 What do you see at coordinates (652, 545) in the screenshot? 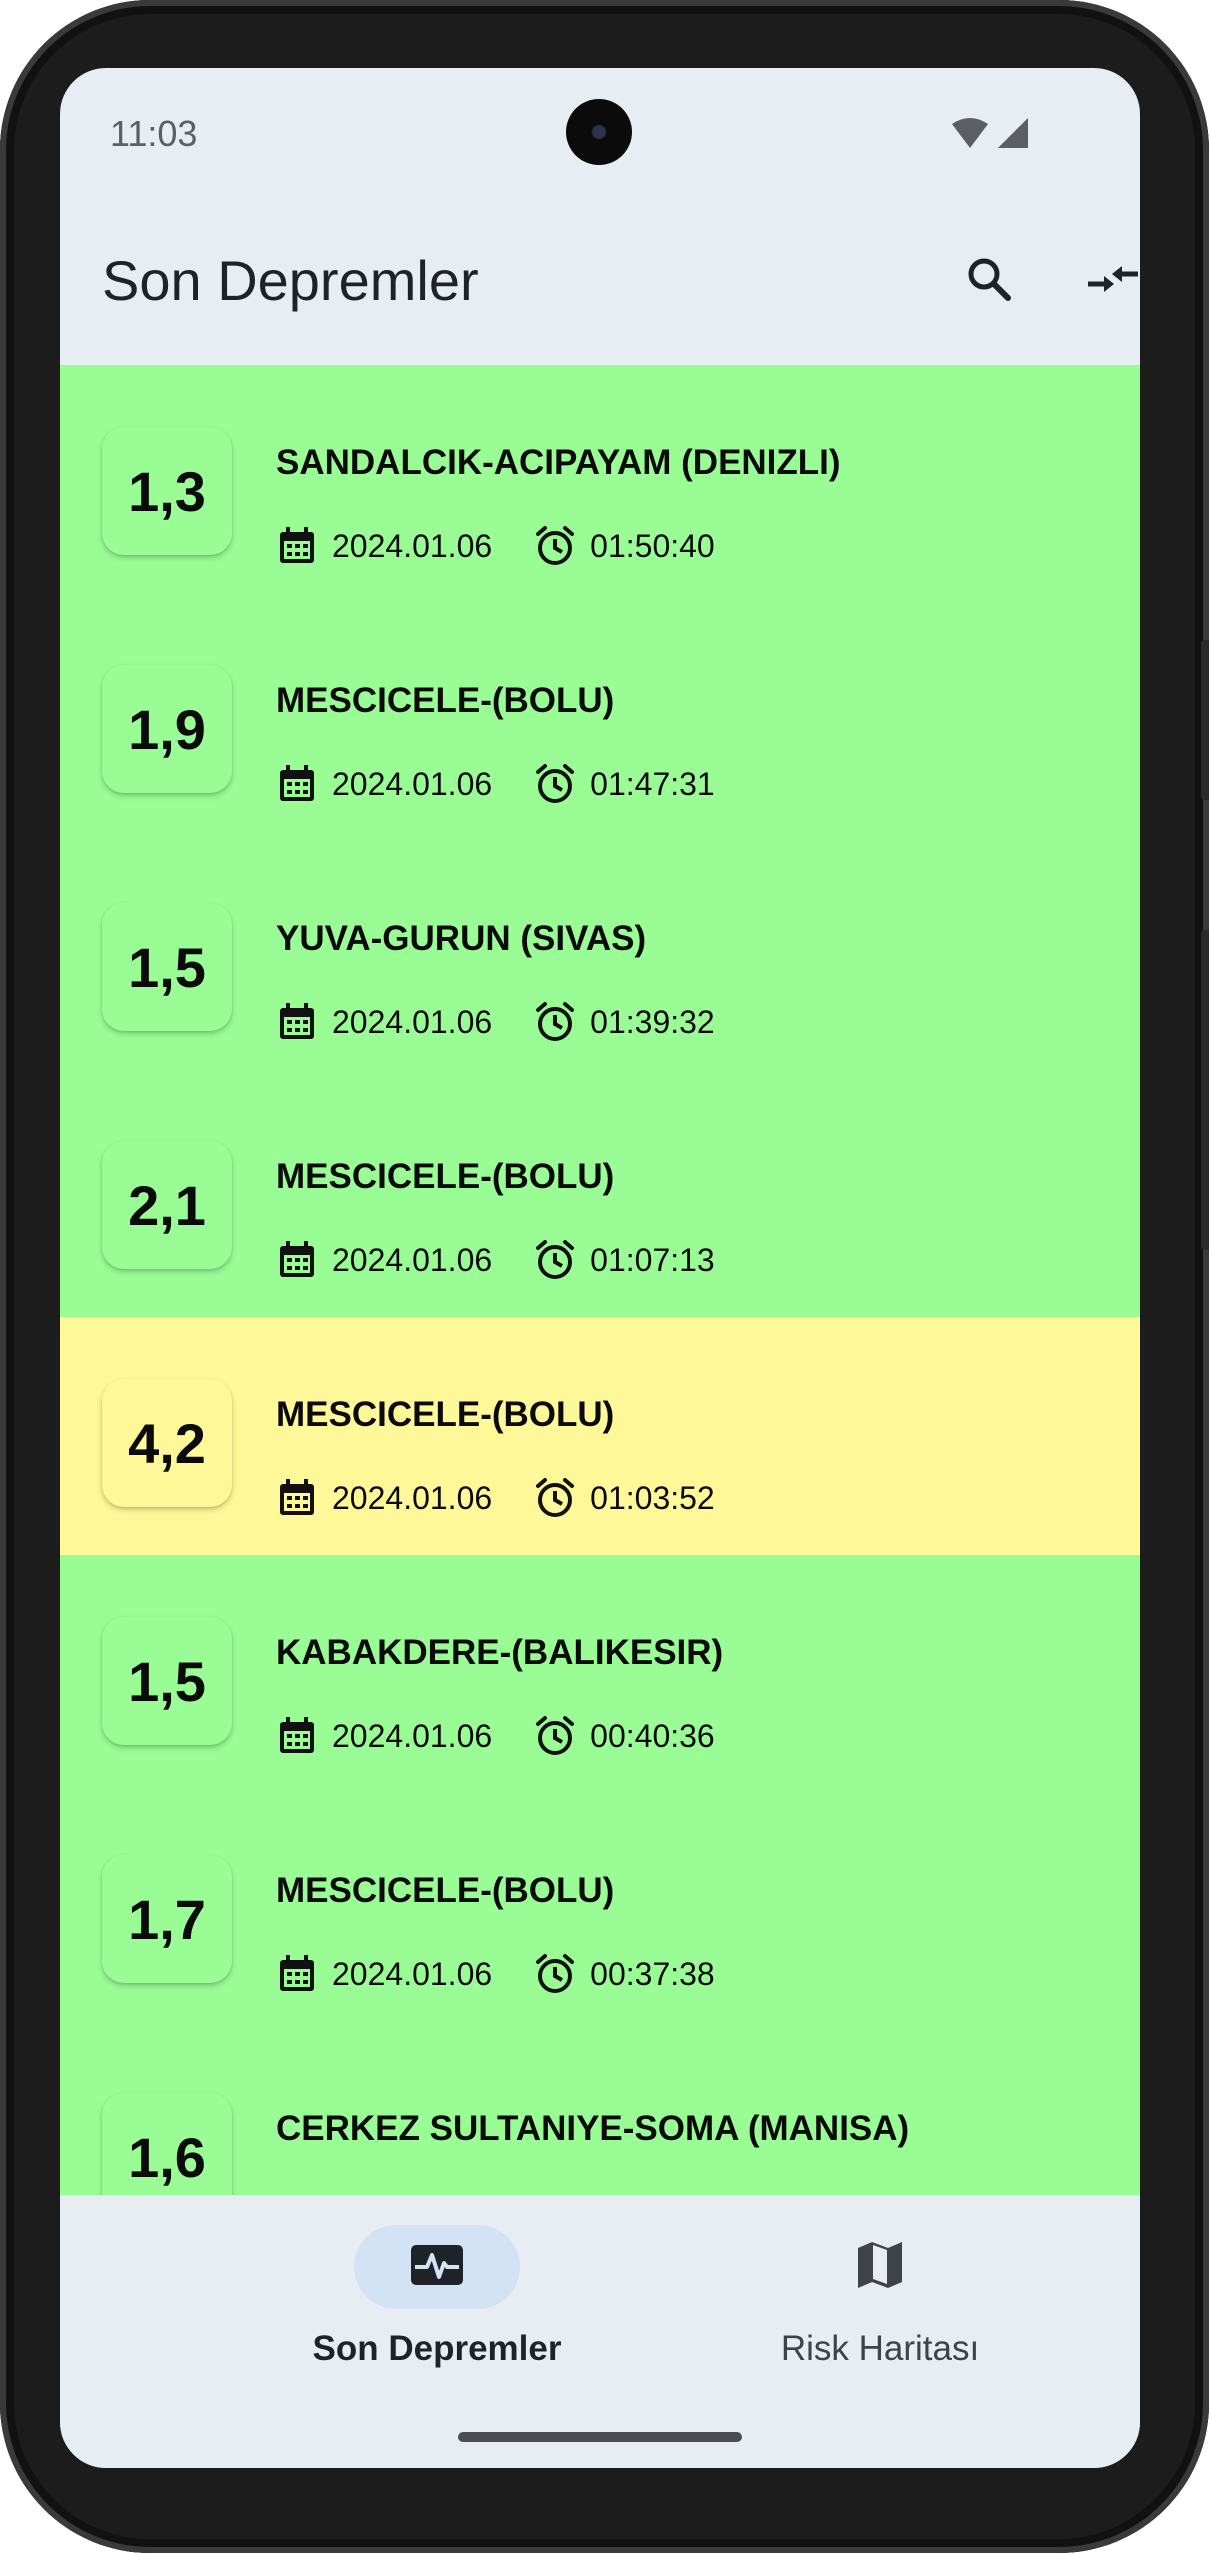
I see `quake-time: 01:50:40` at bounding box center [652, 545].